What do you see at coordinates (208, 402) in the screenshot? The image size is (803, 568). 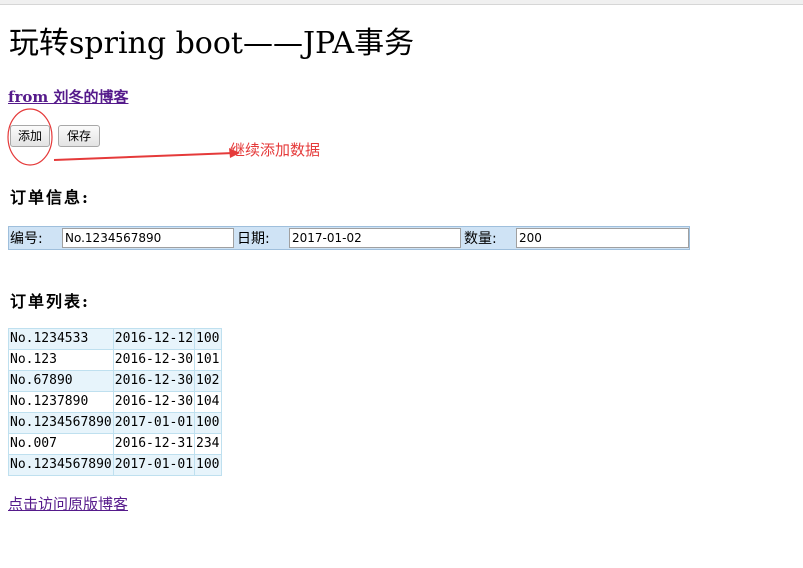 I see `order-quantity-cell: 104` at bounding box center [208, 402].